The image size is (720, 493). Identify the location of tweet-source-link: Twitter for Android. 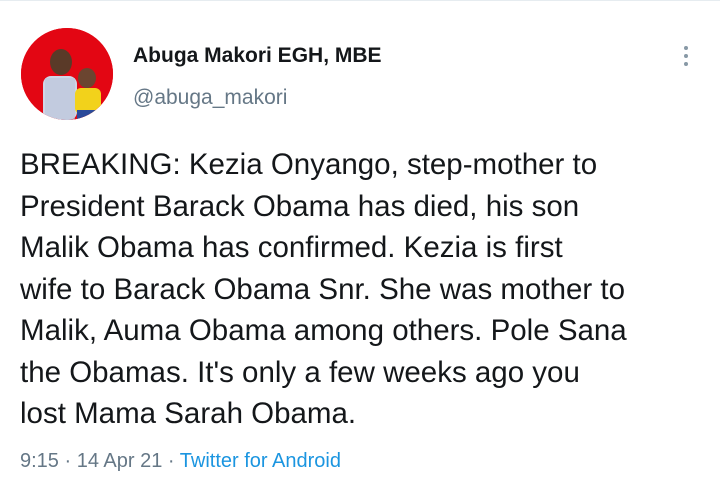
(260, 461).